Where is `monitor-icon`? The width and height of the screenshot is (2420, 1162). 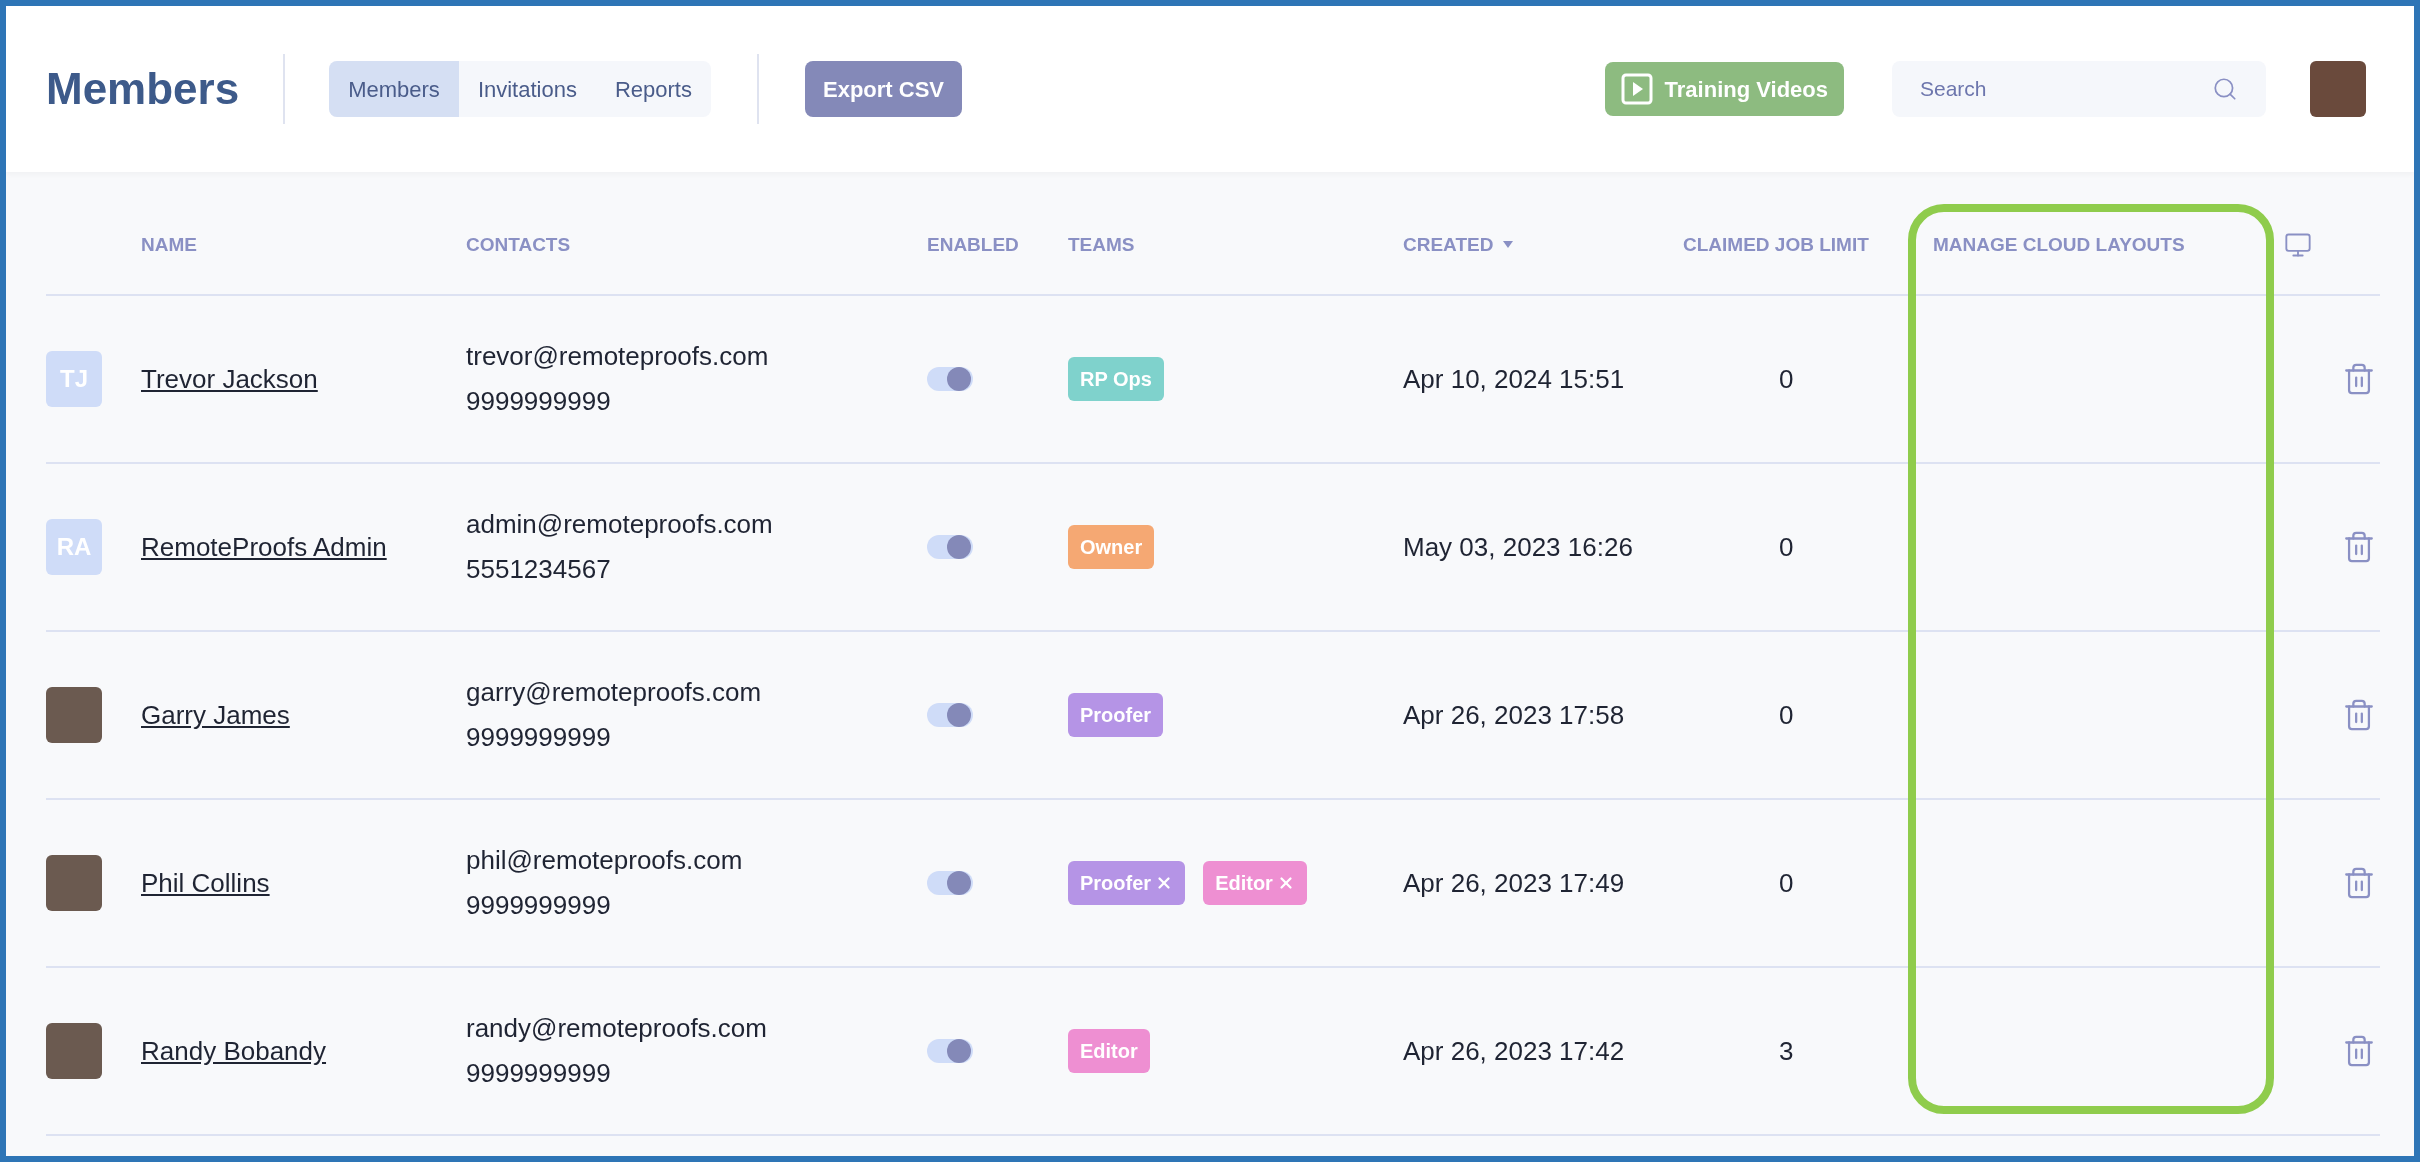 monitor-icon is located at coordinates (2298, 245).